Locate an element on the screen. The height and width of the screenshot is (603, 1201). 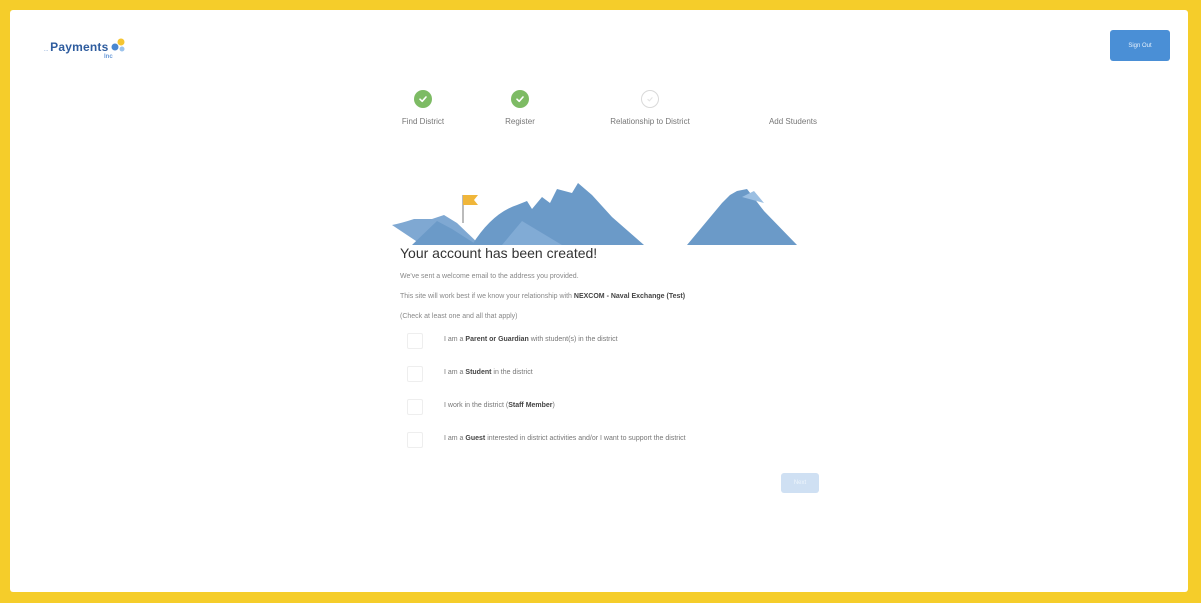
step-add-students: Add Students is located at coordinates (793, 108).